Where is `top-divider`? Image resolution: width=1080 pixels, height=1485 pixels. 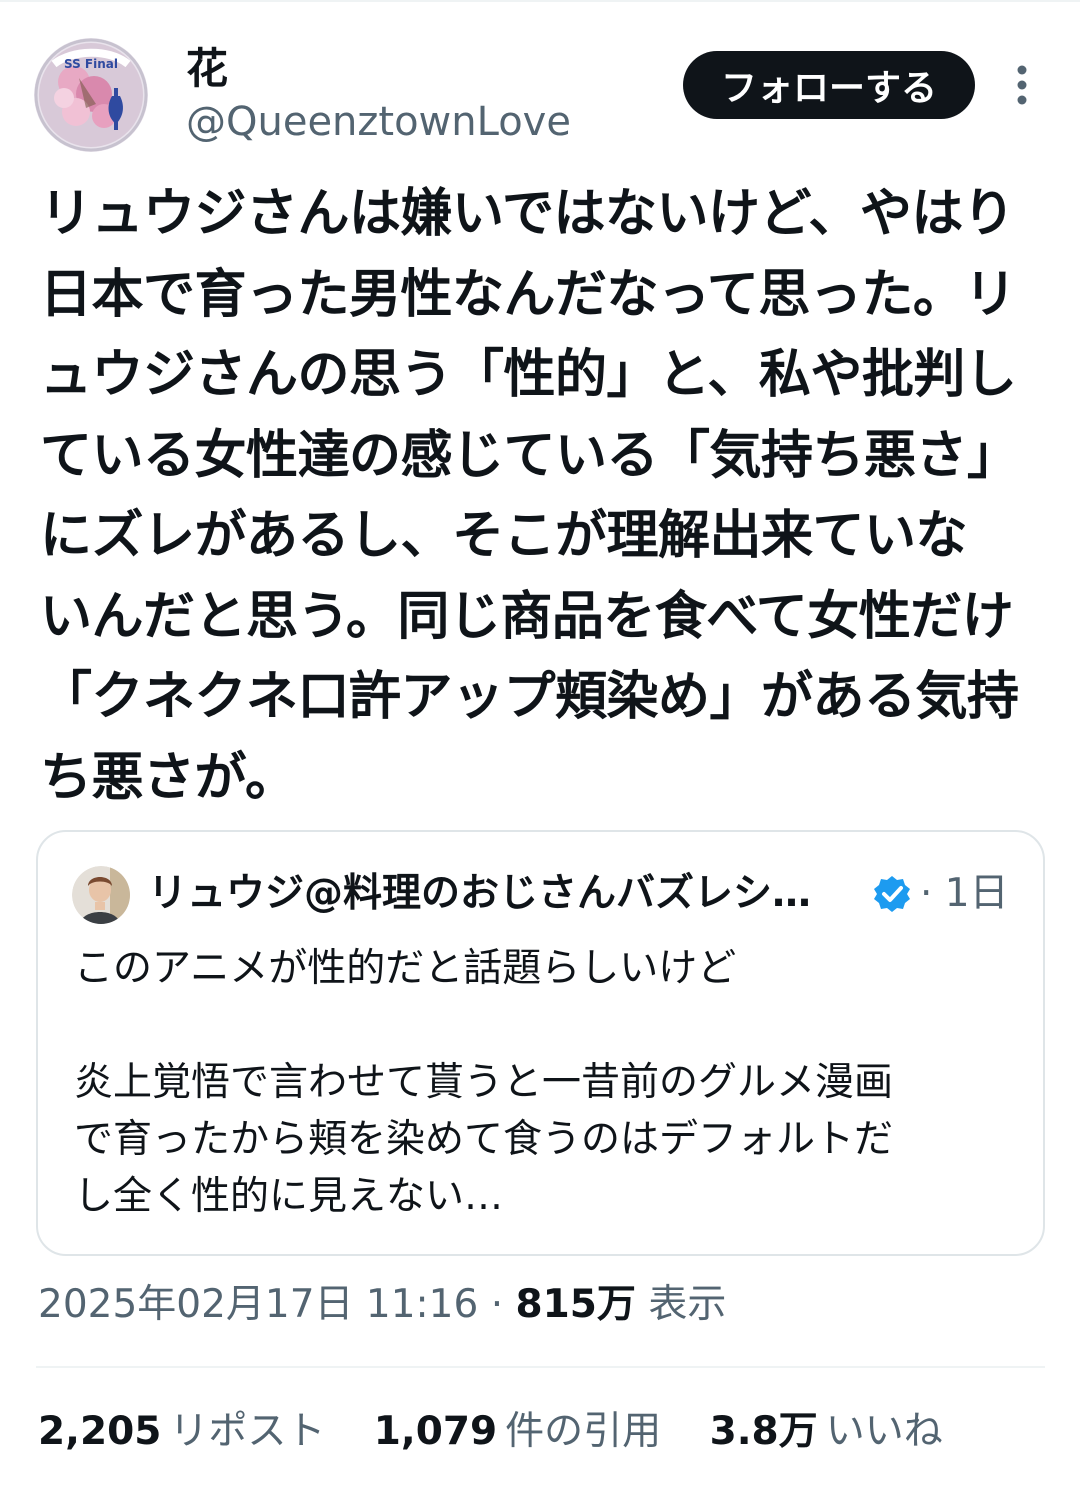
top-divider is located at coordinates (540, 1).